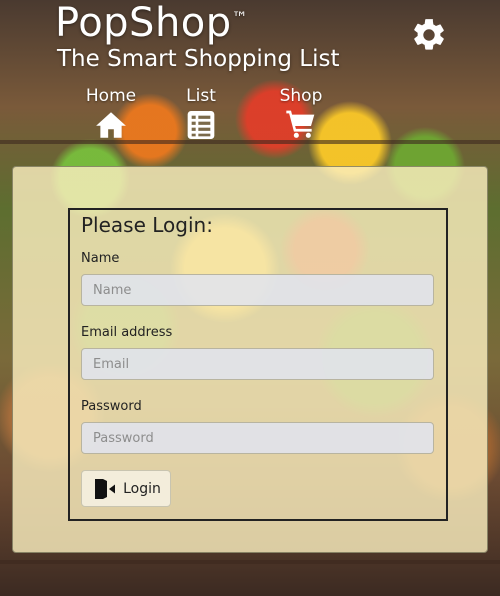  I want to click on login-button-label: Login, so click(142, 488).